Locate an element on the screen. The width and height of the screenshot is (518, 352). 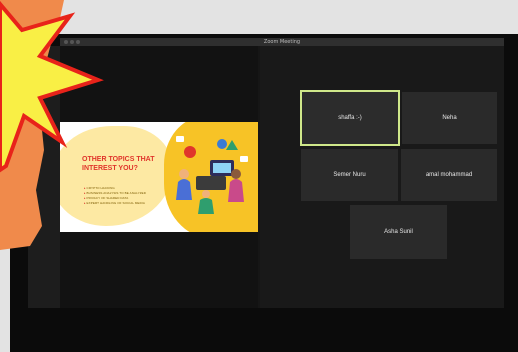
participant-name: Neha is located at coordinates (449, 118).